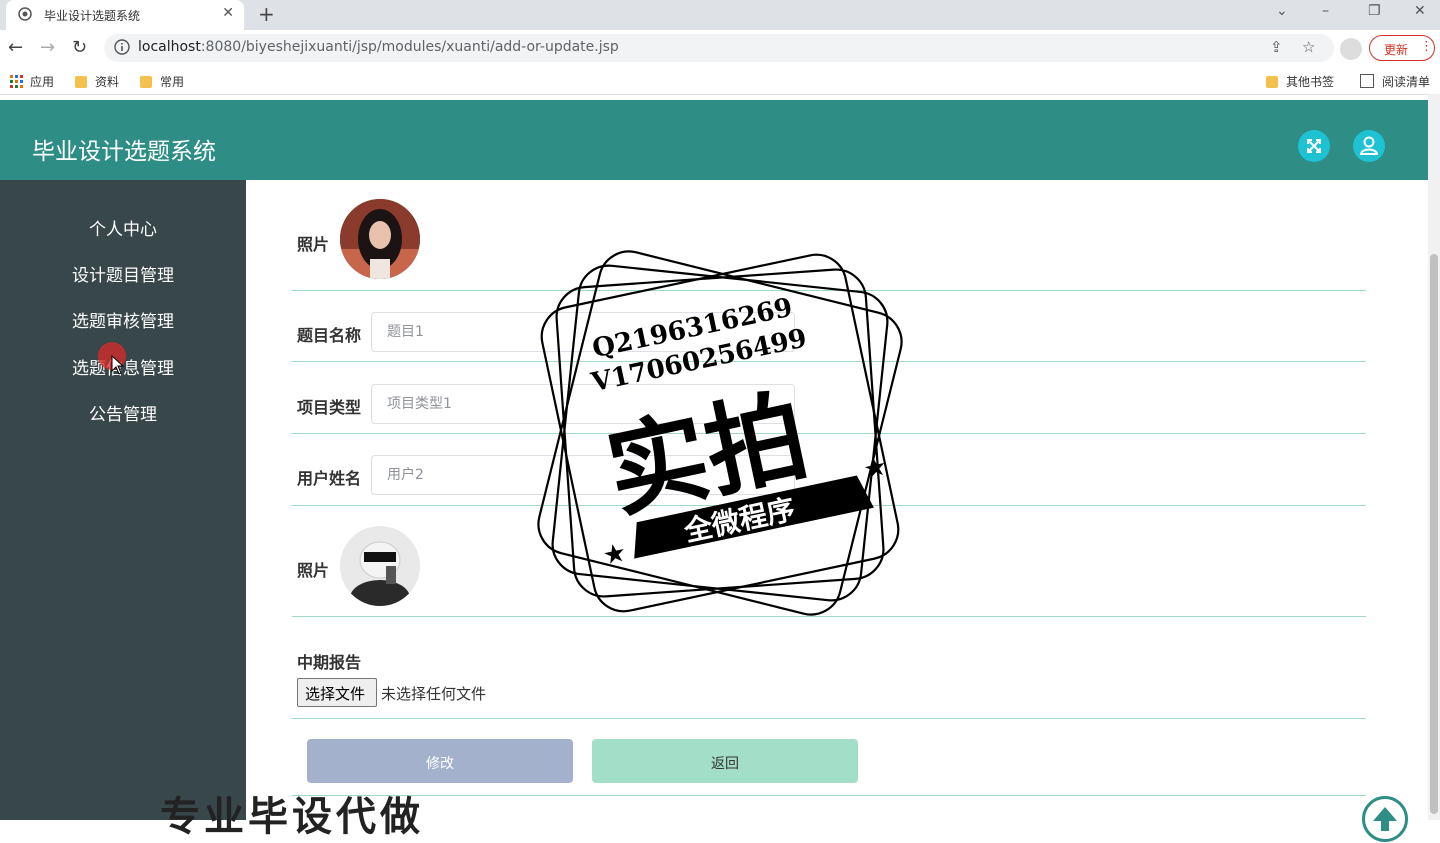 The height and width of the screenshot is (843, 1440). Describe the element at coordinates (123, 412) in the screenshot. I see `sidebar-item-notice-management: 公告管理` at that location.